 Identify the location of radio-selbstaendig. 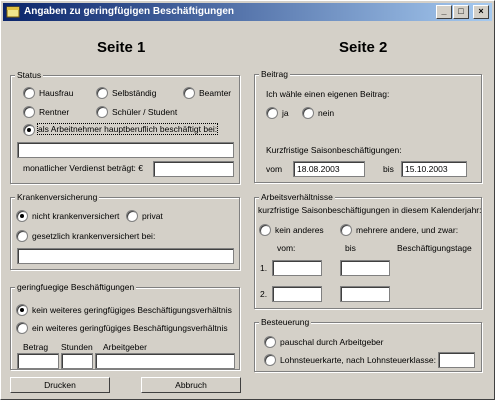
(102, 93).